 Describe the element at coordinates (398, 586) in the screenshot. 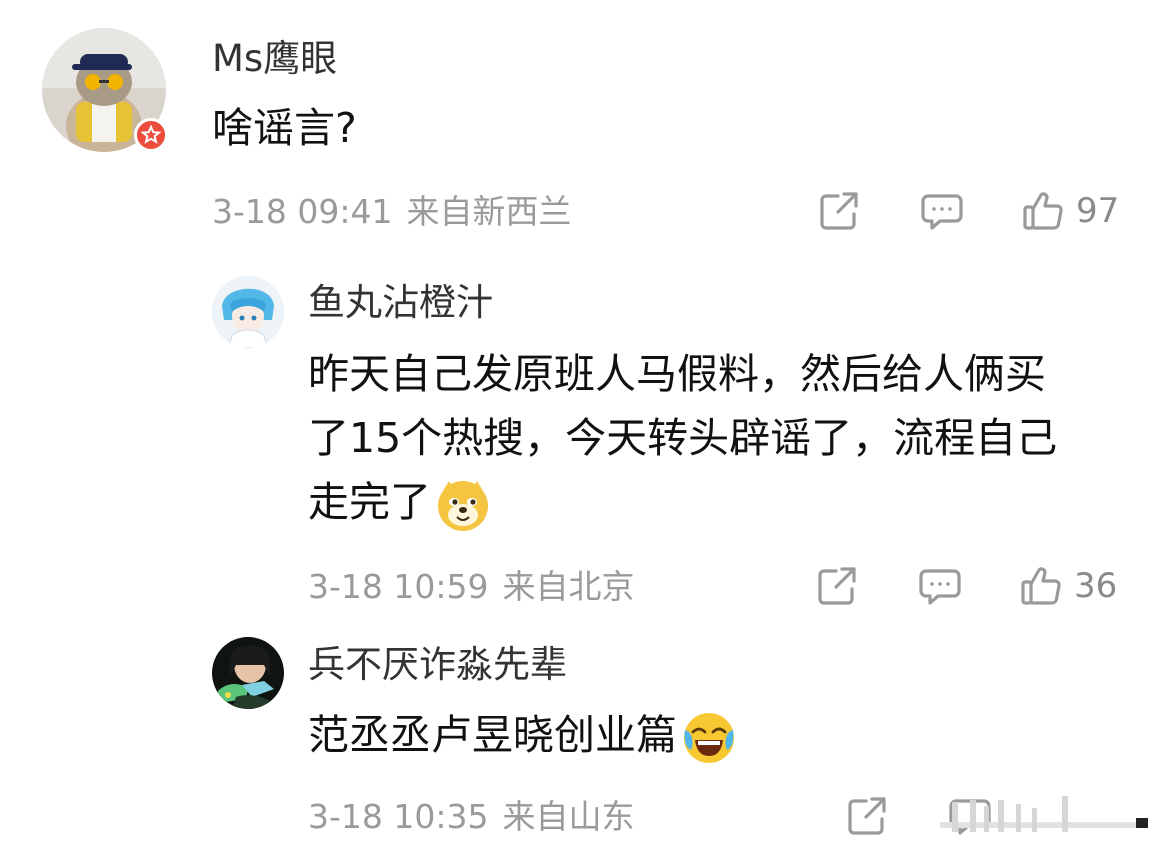

I see `timestamp: 3-18 10:59` at that location.